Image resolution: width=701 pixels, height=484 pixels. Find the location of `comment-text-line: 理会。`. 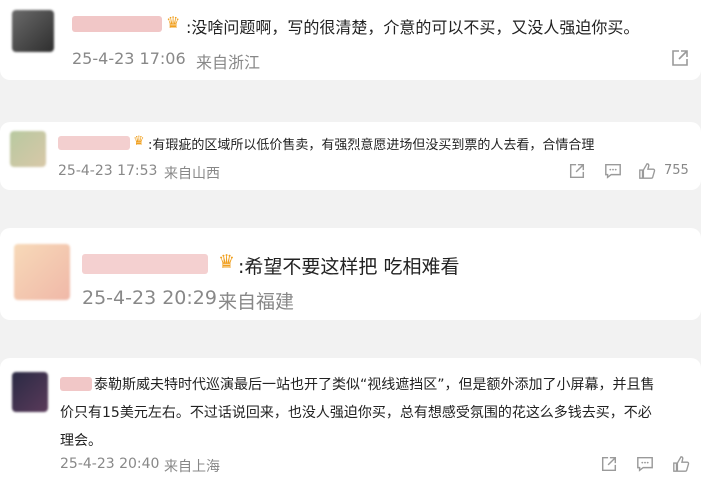

comment-text-line: 理会。 is located at coordinates (81, 441).